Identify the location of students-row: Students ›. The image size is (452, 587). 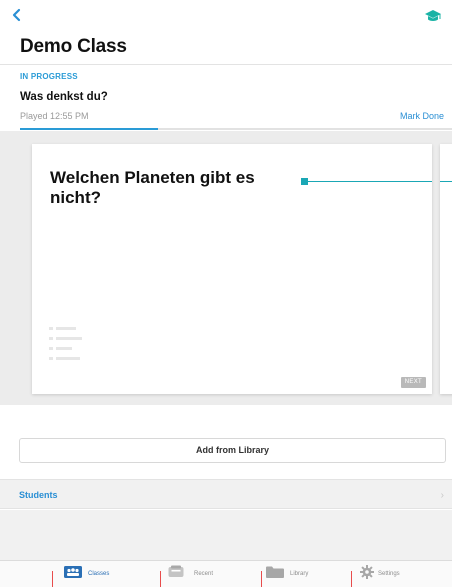
(226, 494).